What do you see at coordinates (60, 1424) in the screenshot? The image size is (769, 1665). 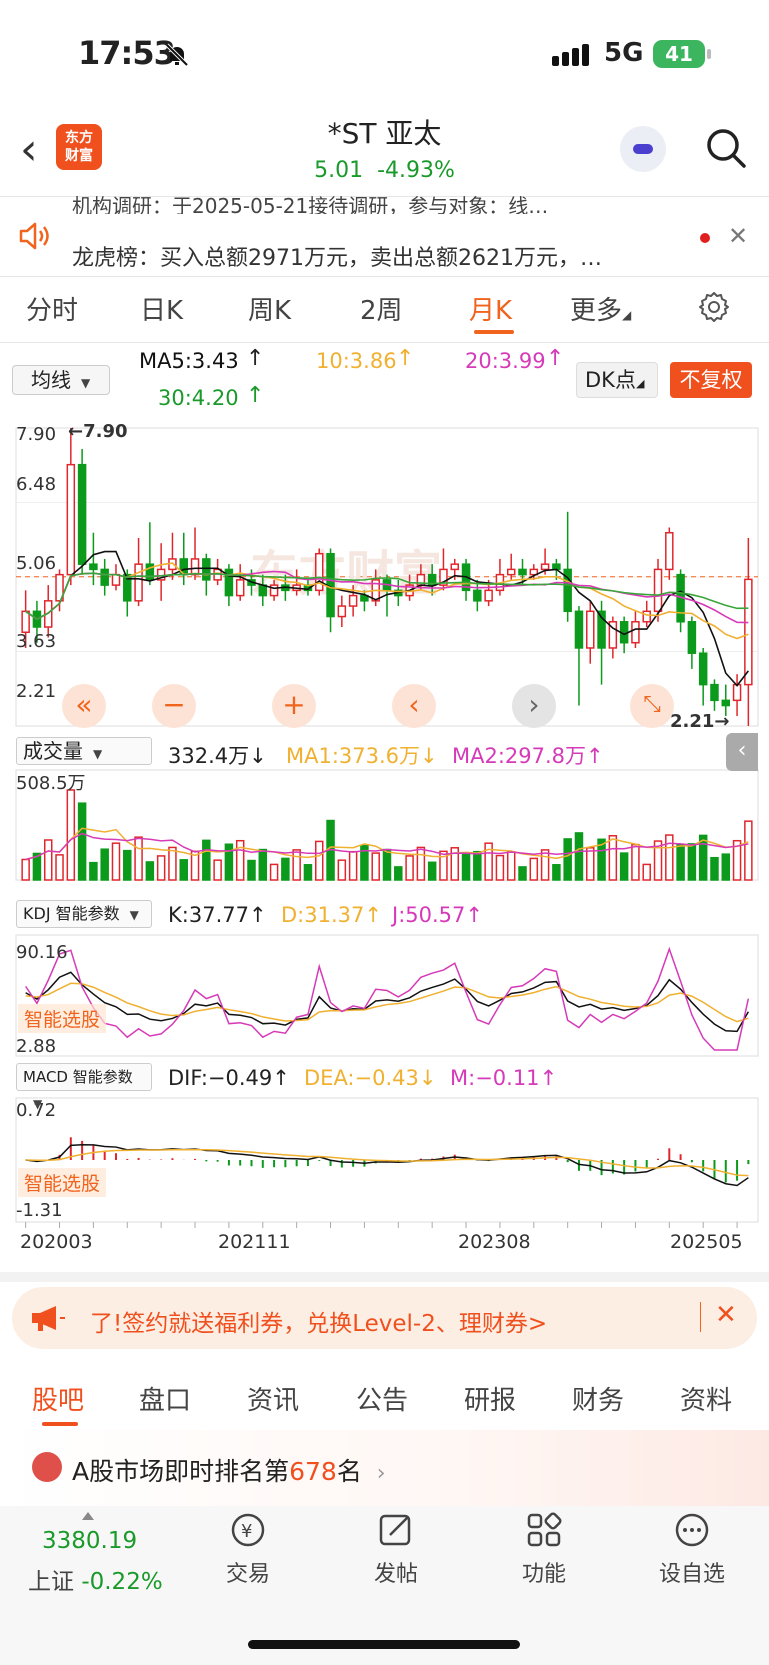 I see `bottom-tab-indicator` at bounding box center [60, 1424].